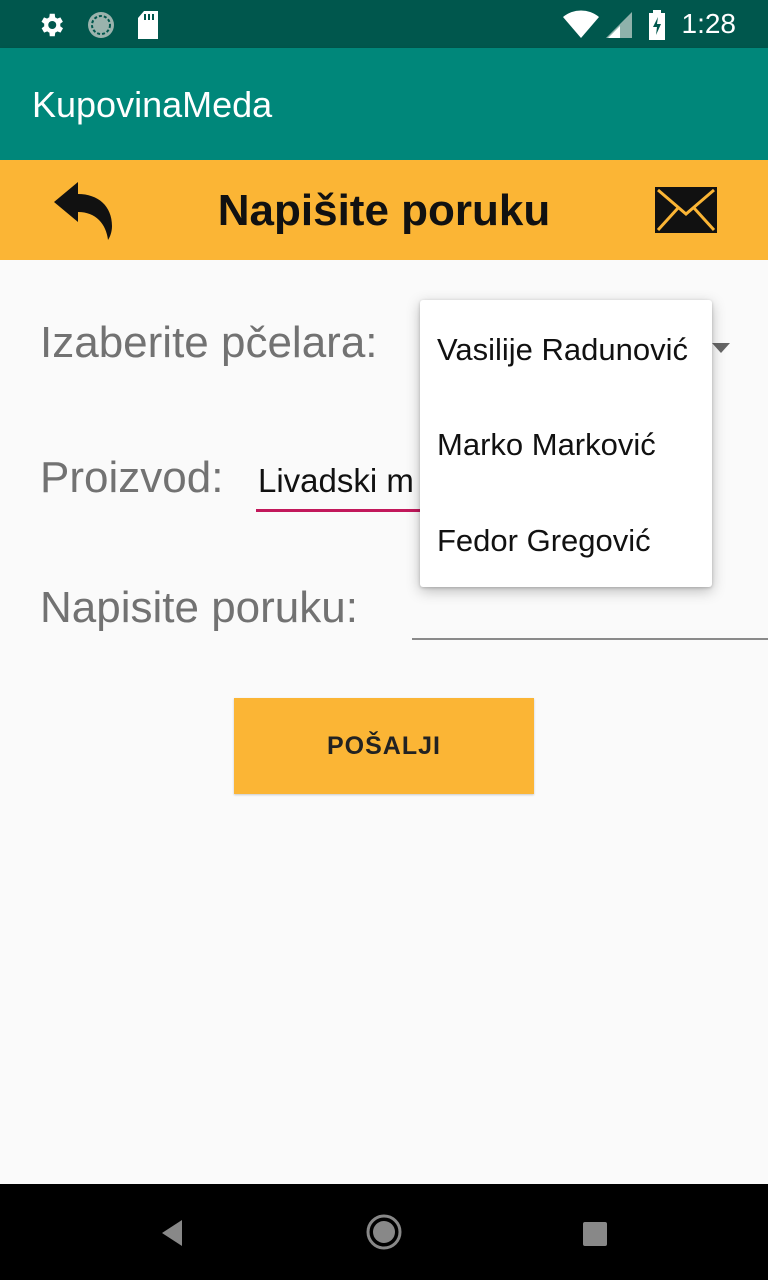 The image size is (768, 1280). Describe the element at coordinates (721, 348) in the screenshot. I see `dropdown-arrow-icon` at that location.